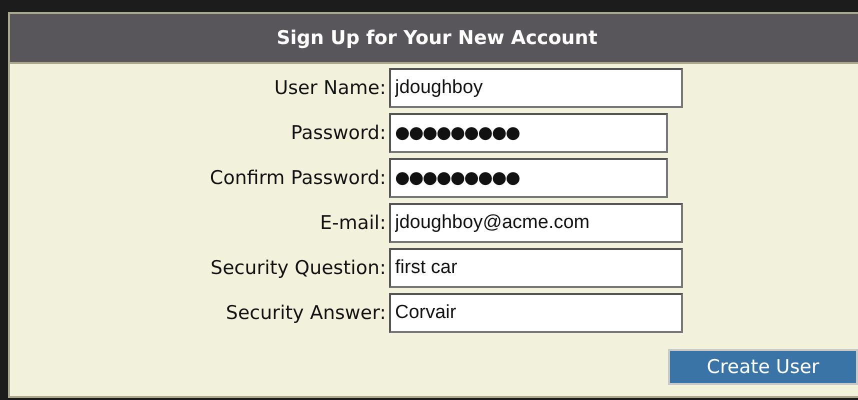 This screenshot has height=400, width=858. What do you see at coordinates (536, 313) in the screenshot?
I see `input-field: Corvair` at bounding box center [536, 313].